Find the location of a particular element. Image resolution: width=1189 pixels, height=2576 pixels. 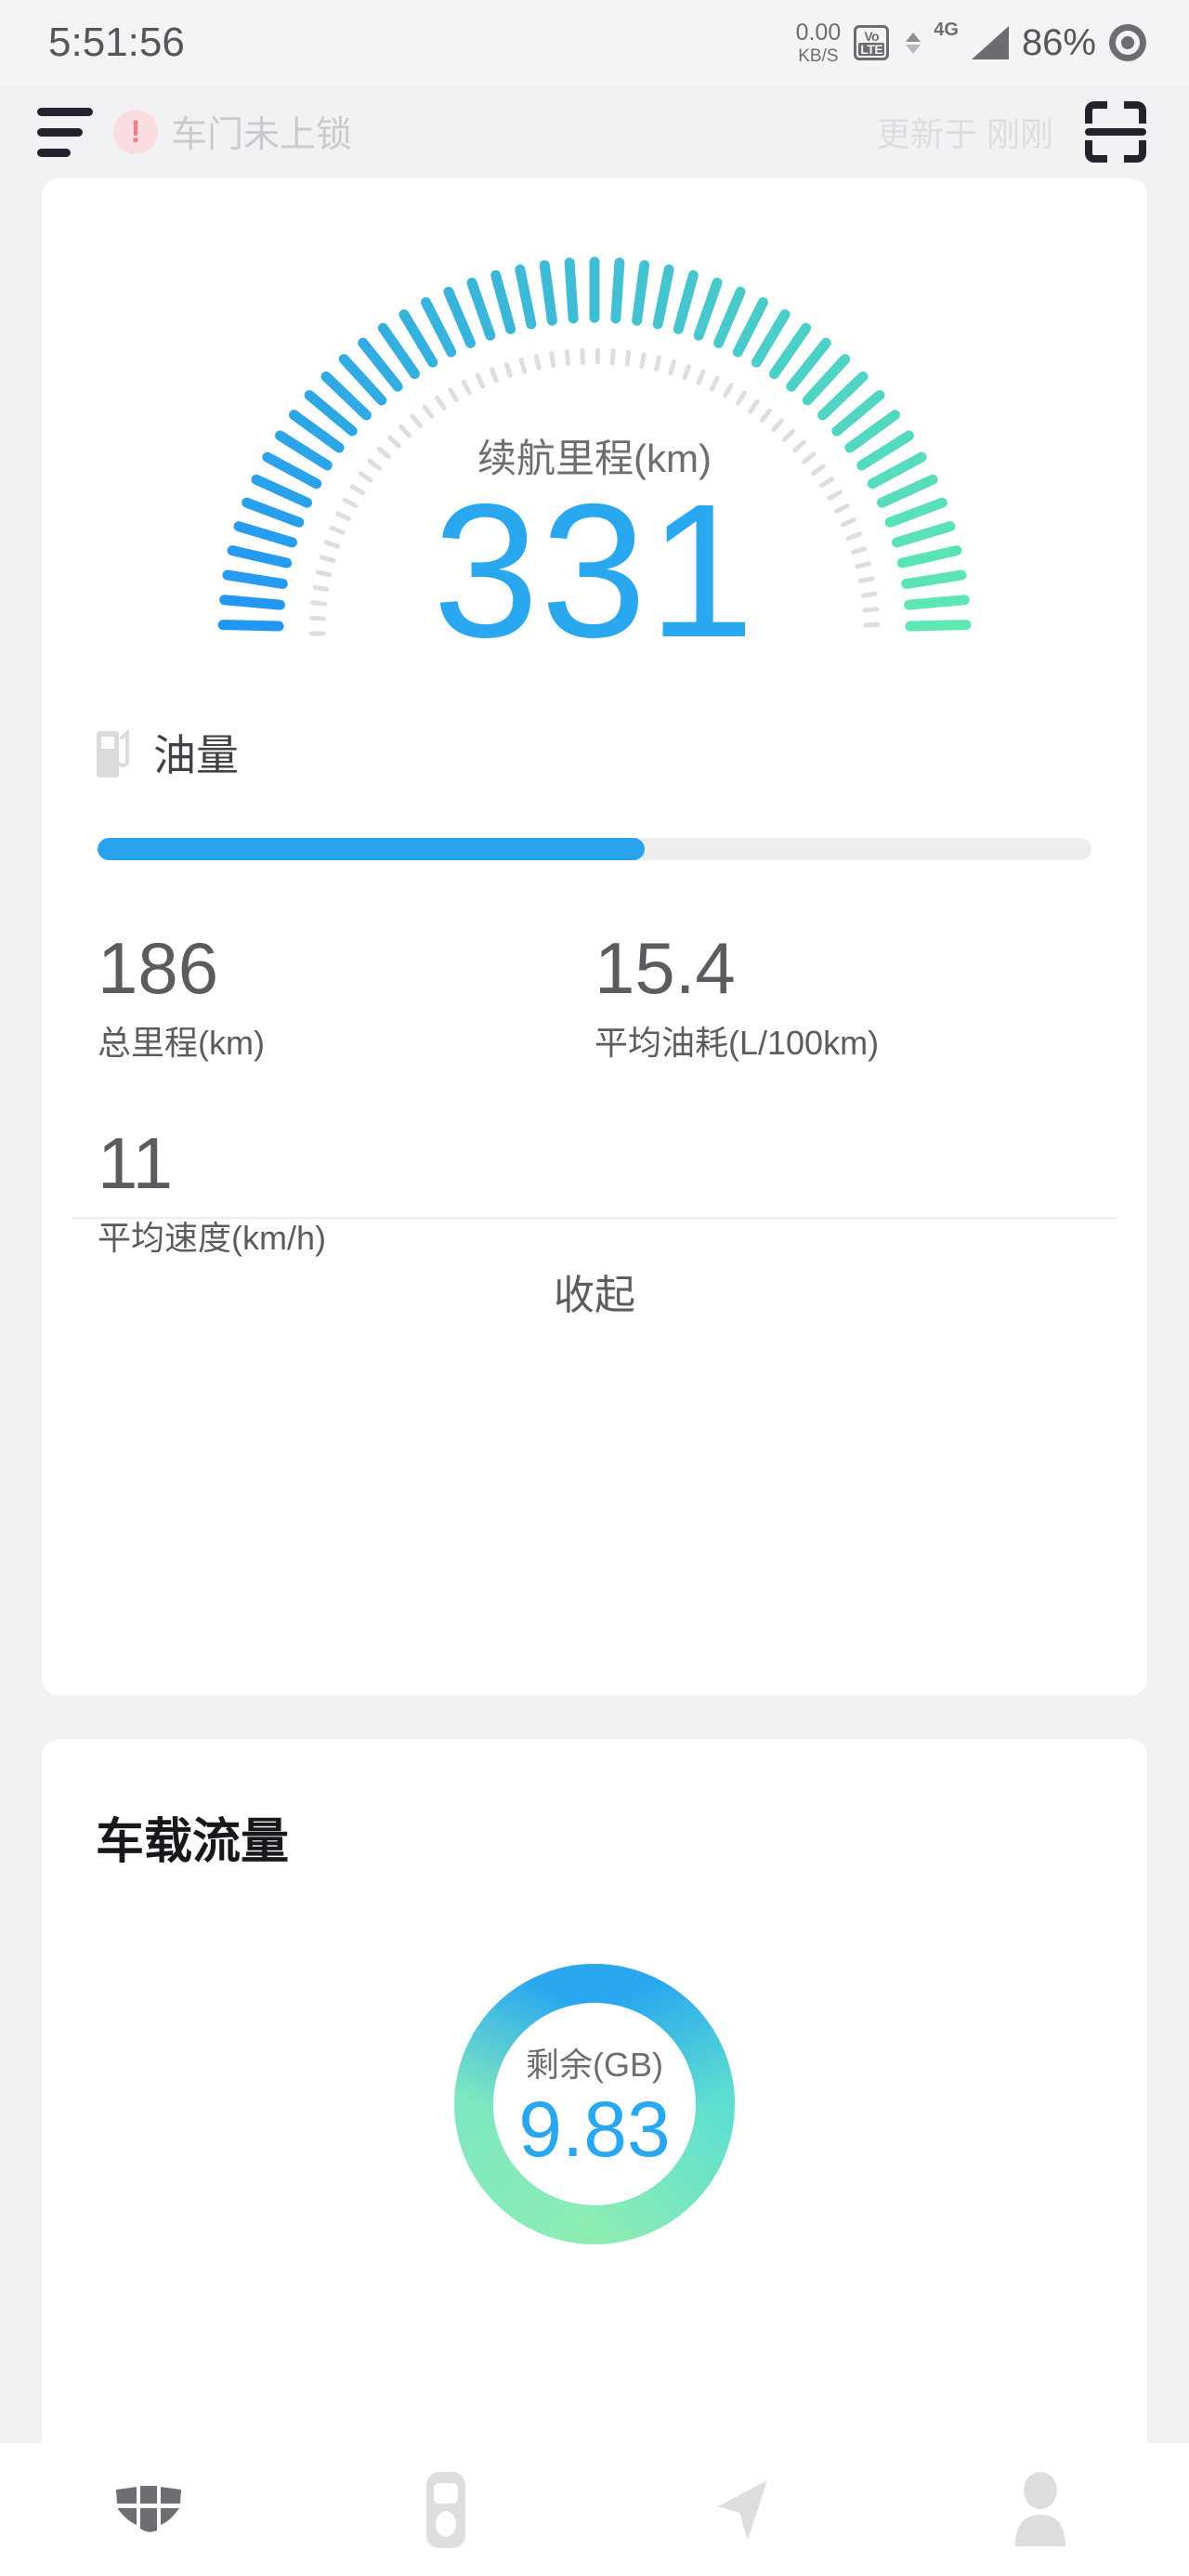

nav-item-remote is located at coordinates (445, 2510).